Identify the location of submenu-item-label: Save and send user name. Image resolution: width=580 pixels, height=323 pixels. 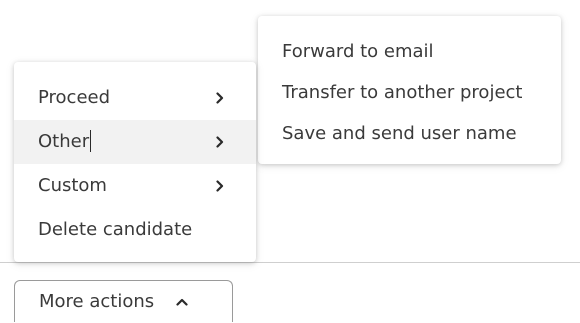
(399, 133).